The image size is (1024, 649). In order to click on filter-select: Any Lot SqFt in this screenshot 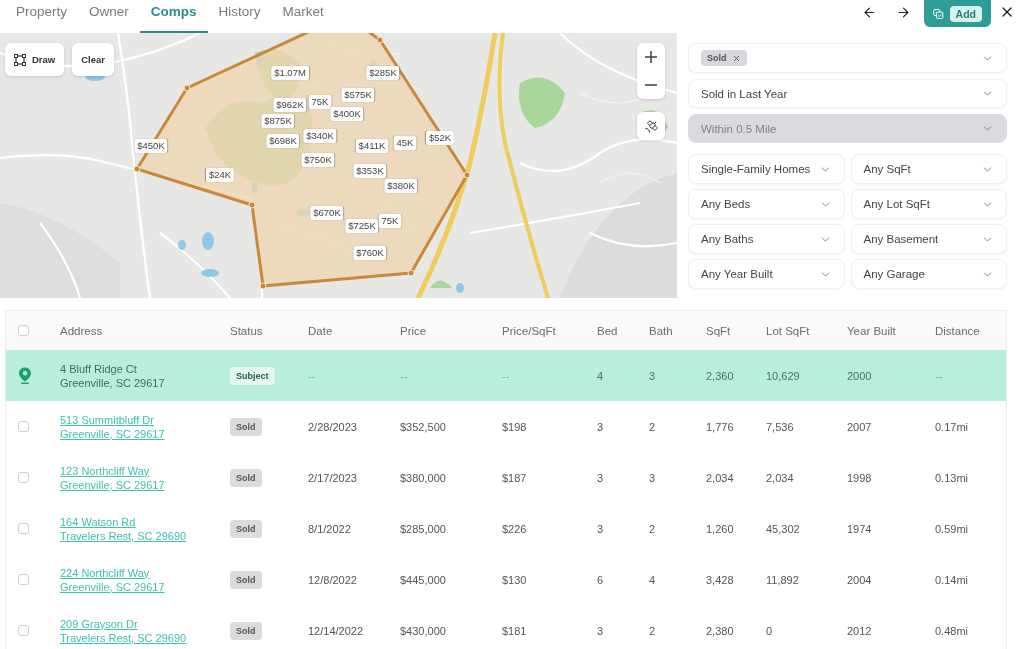, I will do `click(928, 204)`.